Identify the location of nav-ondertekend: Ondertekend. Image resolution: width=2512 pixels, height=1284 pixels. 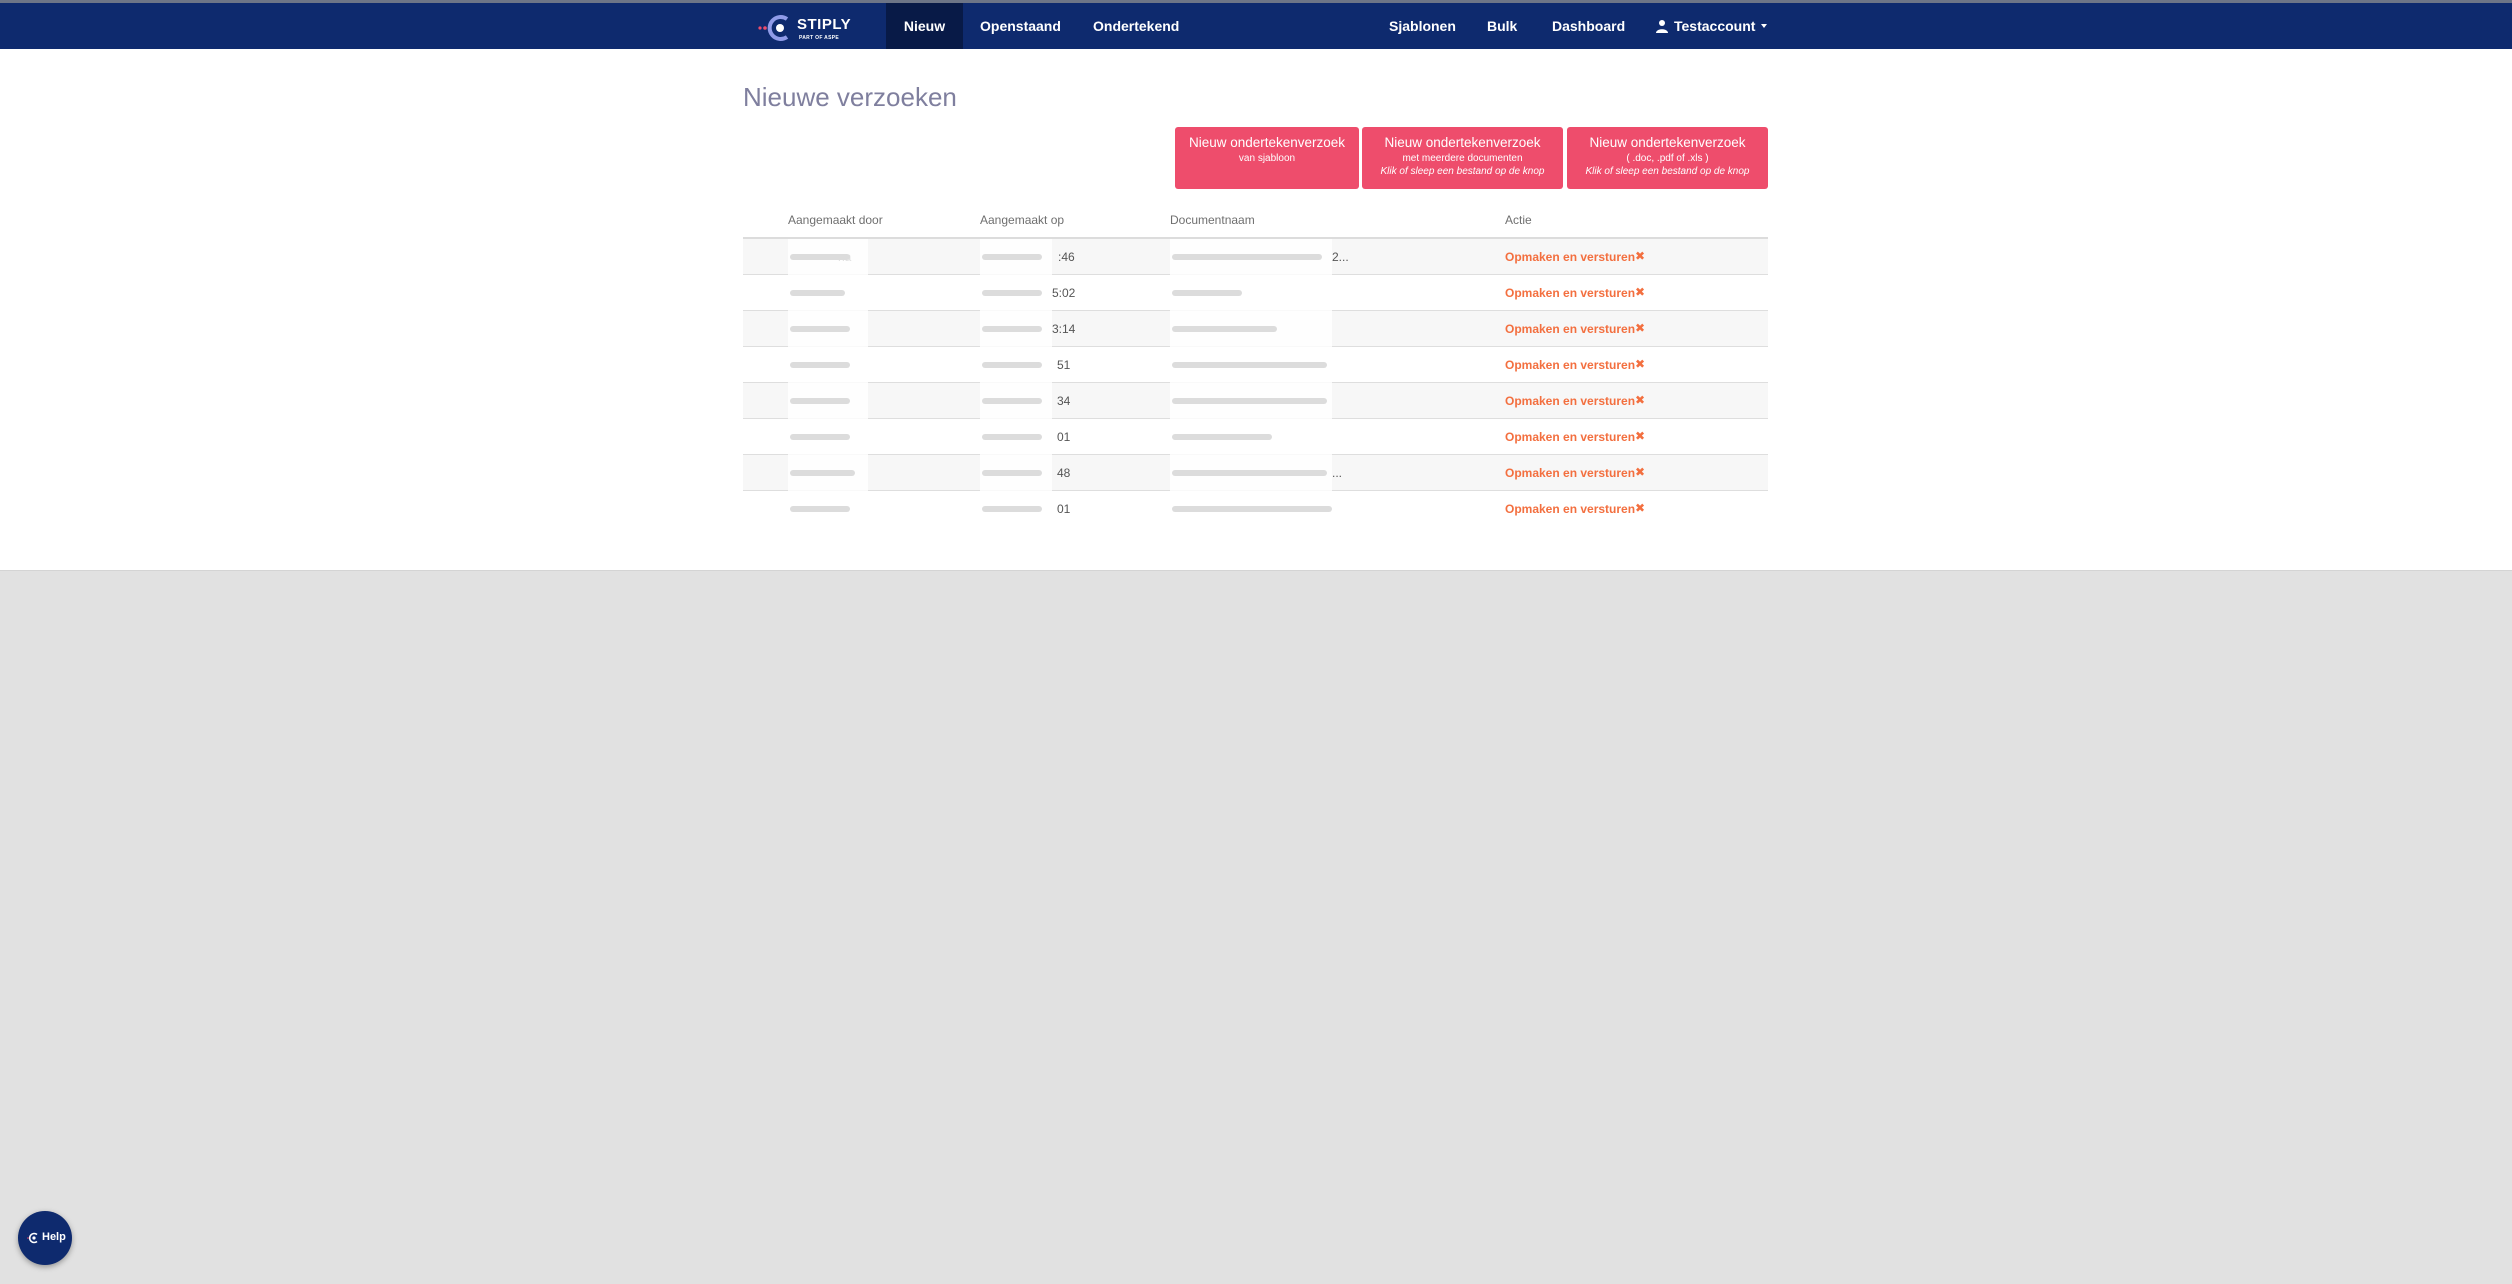
(1136, 26).